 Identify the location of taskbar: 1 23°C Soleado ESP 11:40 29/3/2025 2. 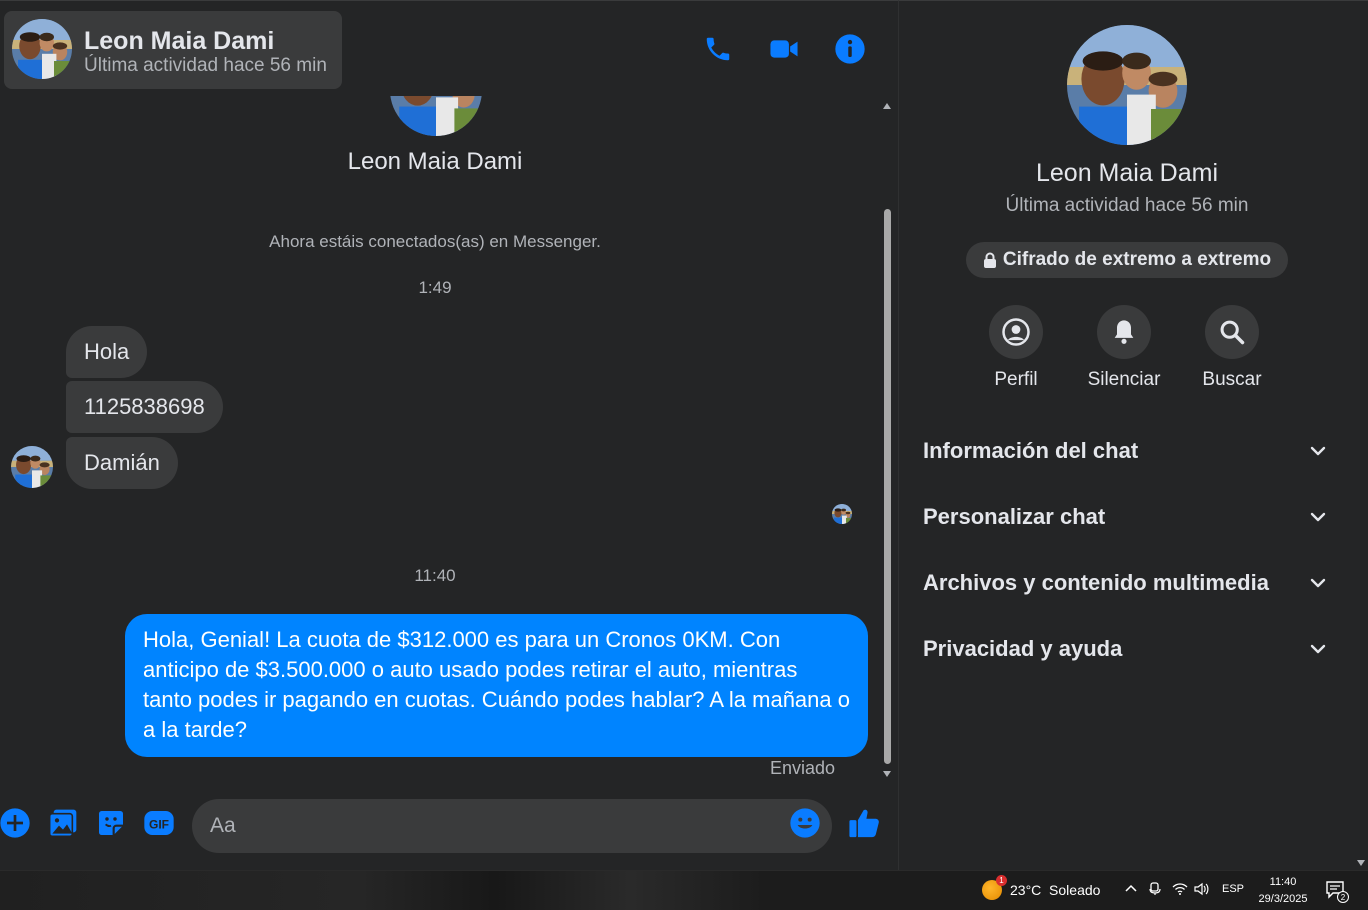
(684, 890).